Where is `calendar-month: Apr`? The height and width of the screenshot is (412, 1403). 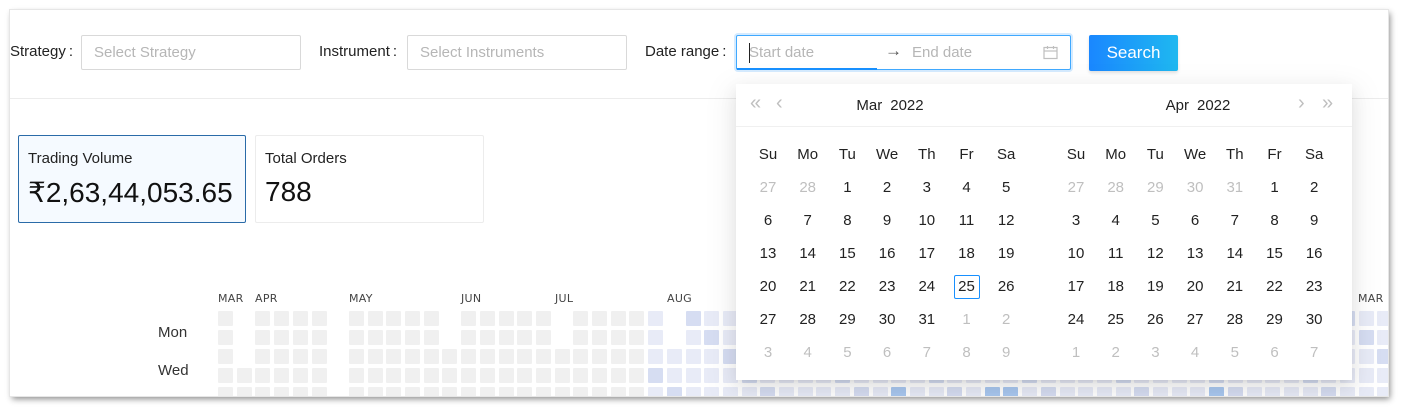 calendar-month: Apr is located at coordinates (1177, 105).